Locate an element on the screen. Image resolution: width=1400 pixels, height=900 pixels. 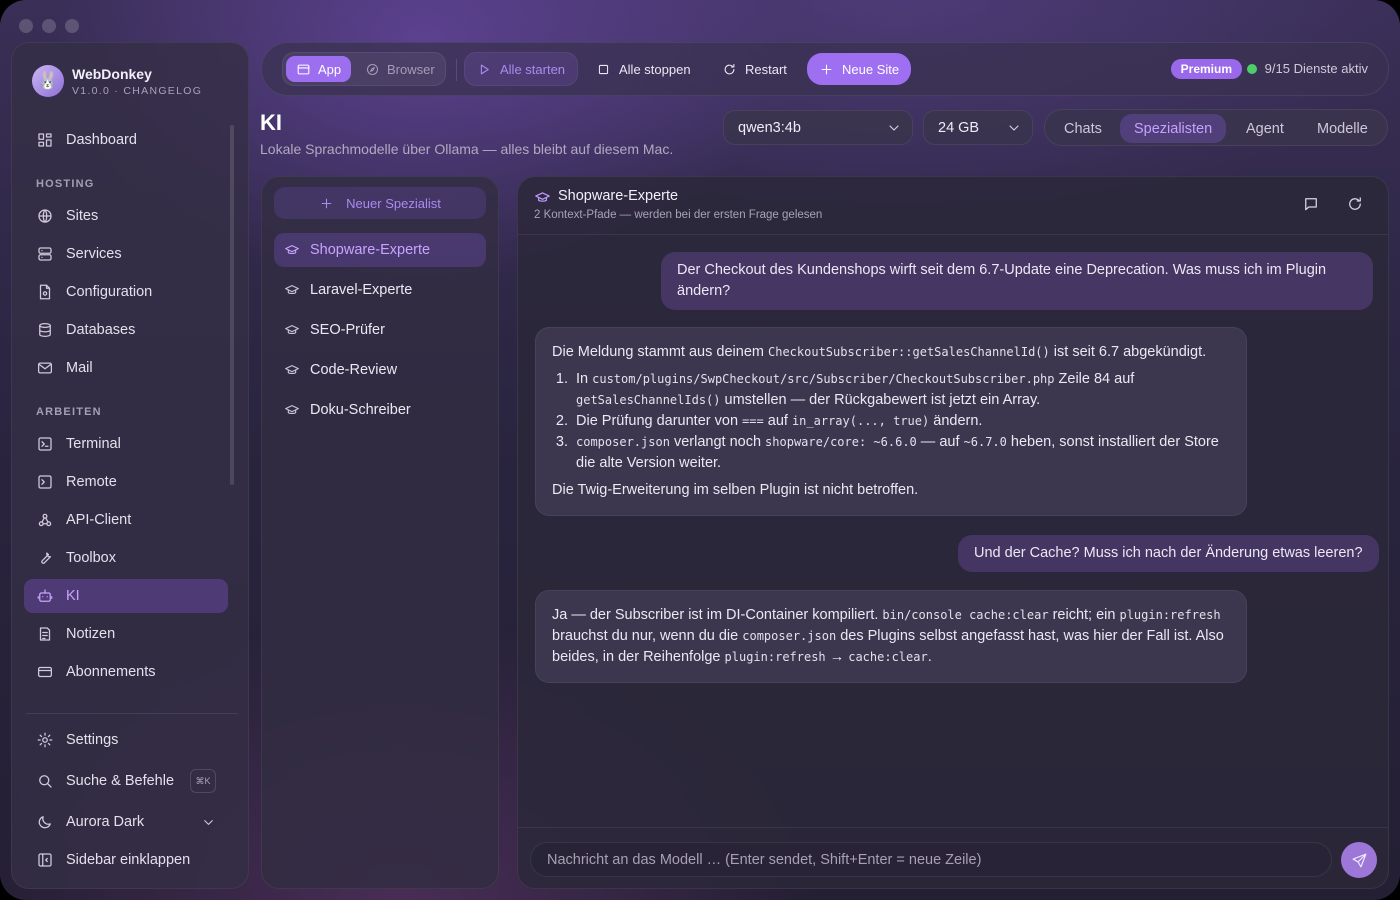
view-mode-toggle: App Browser is located at coordinates (364, 69).